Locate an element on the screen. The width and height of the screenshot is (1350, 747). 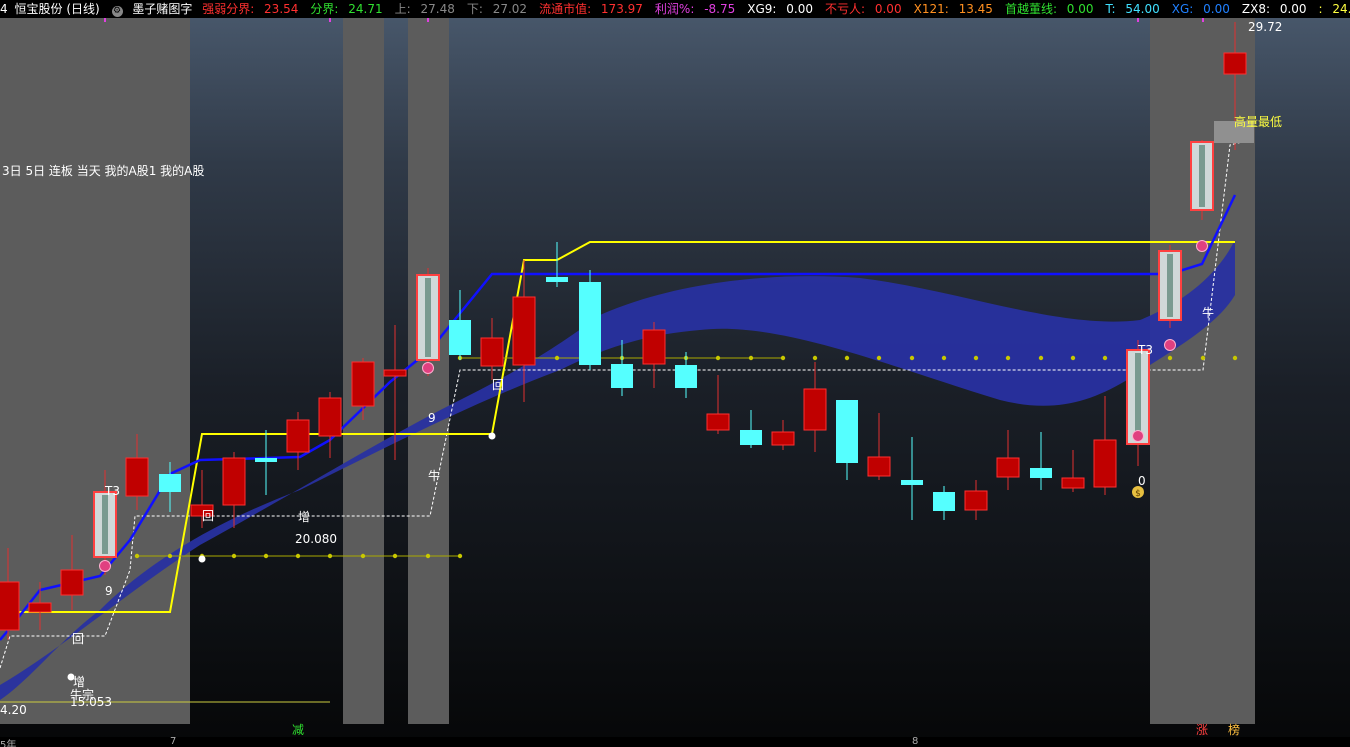
indicator-value: 13.45 is located at coordinates (973, 9).